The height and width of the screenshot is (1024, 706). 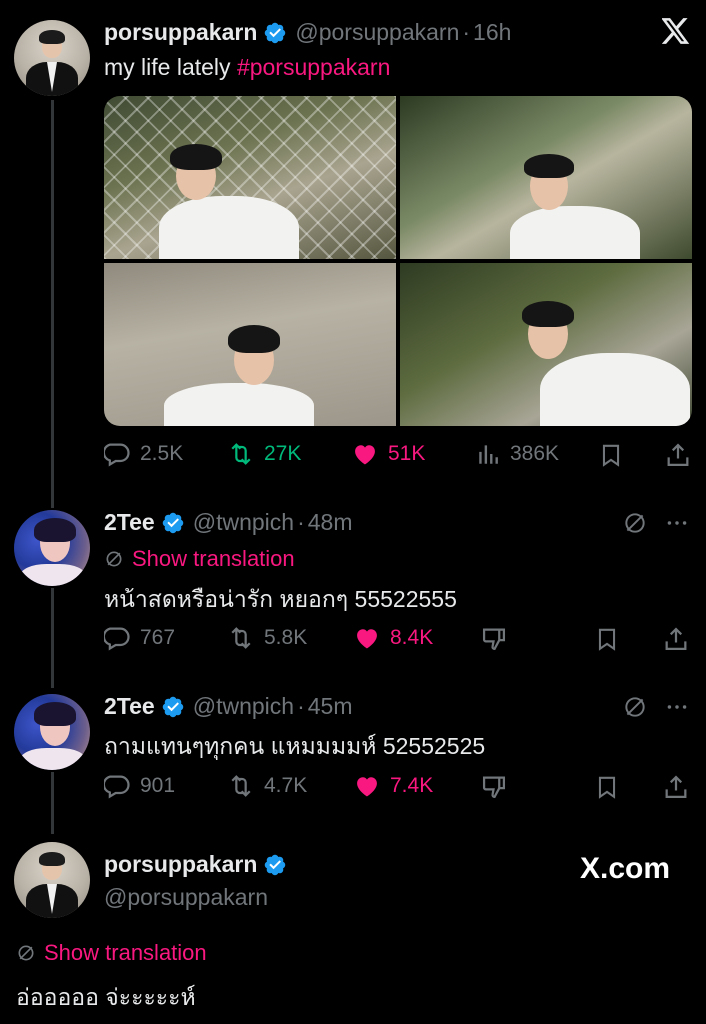 I want to click on tweet-header: porsuppakarn @porsuppakarn · 16h, so click(x=307, y=32).